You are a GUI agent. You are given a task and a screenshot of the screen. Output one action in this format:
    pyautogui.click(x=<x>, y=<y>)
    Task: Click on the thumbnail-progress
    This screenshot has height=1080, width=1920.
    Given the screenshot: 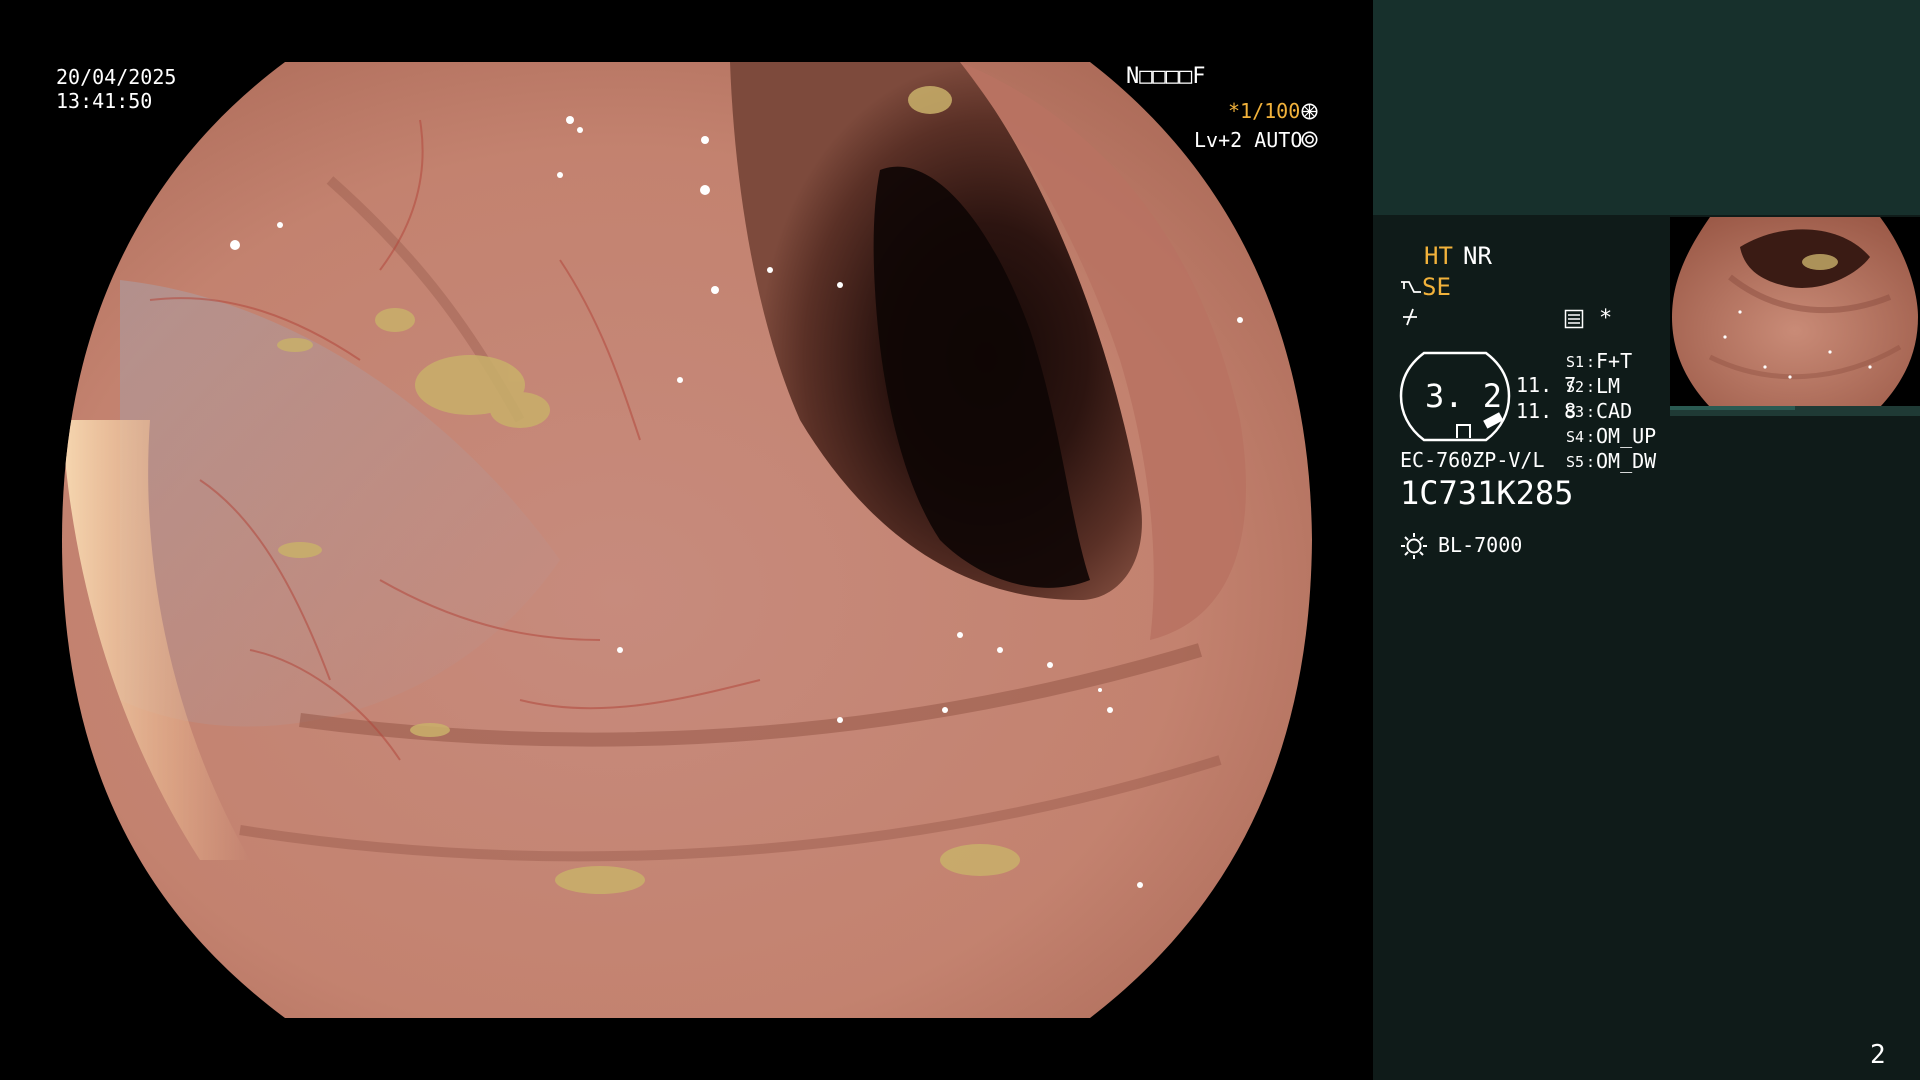 What is the action you would take?
    pyautogui.click(x=1732, y=408)
    